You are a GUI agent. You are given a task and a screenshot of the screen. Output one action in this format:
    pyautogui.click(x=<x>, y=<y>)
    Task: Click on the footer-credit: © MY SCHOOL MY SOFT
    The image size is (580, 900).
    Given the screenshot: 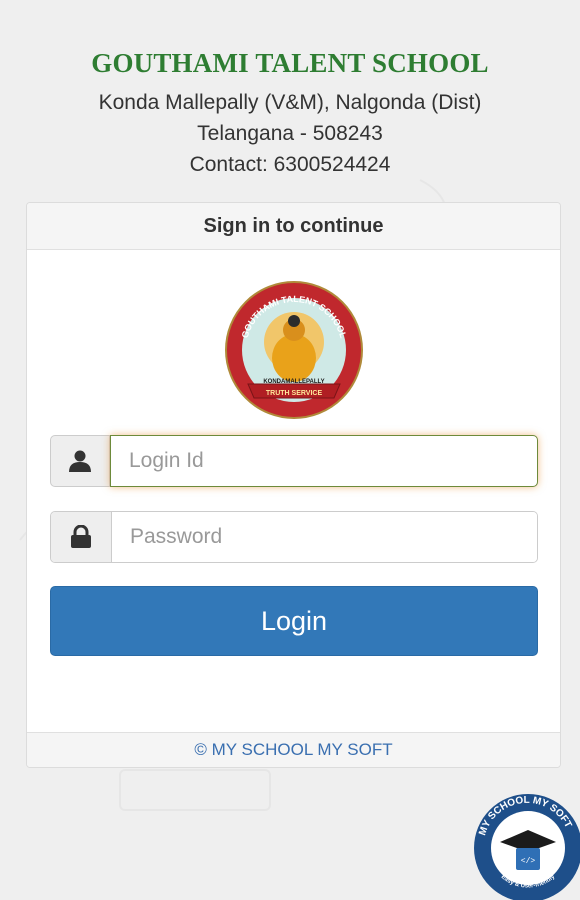 What is the action you would take?
    pyautogui.click(x=293, y=749)
    